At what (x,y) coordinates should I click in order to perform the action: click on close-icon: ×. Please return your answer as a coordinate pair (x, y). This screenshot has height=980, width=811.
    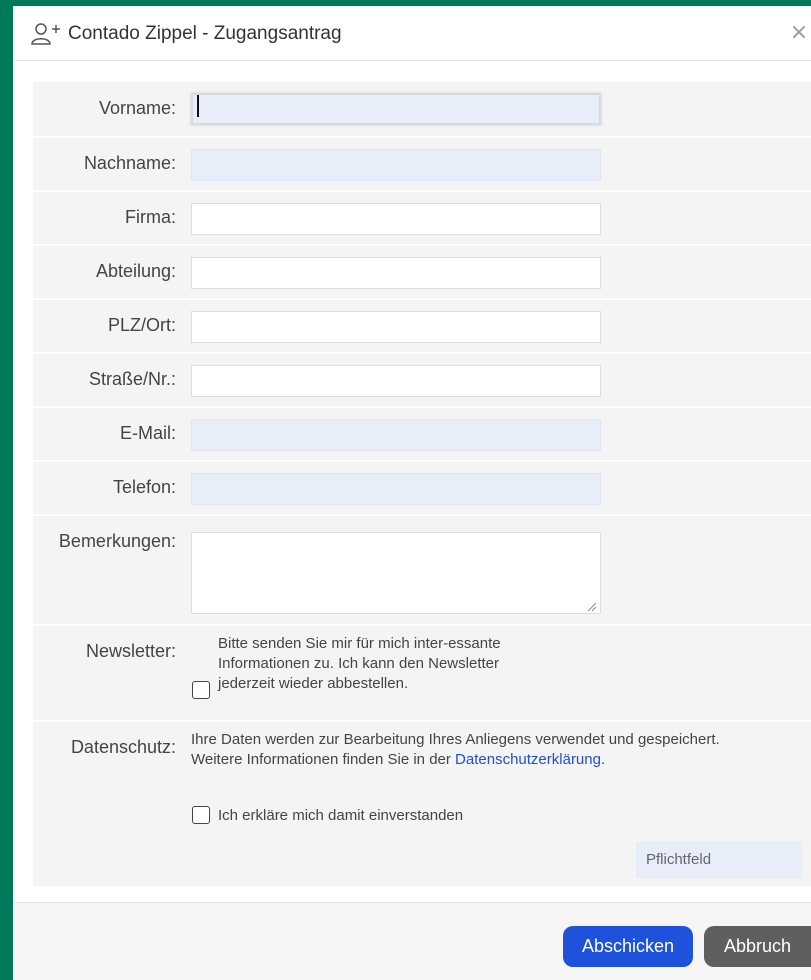
    Looking at the image, I should click on (799, 33).